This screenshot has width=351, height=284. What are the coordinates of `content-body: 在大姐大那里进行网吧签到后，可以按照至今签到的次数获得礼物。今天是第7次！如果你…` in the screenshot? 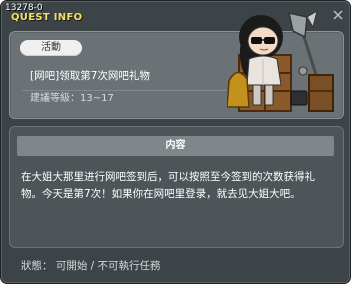 It's located at (168, 185).